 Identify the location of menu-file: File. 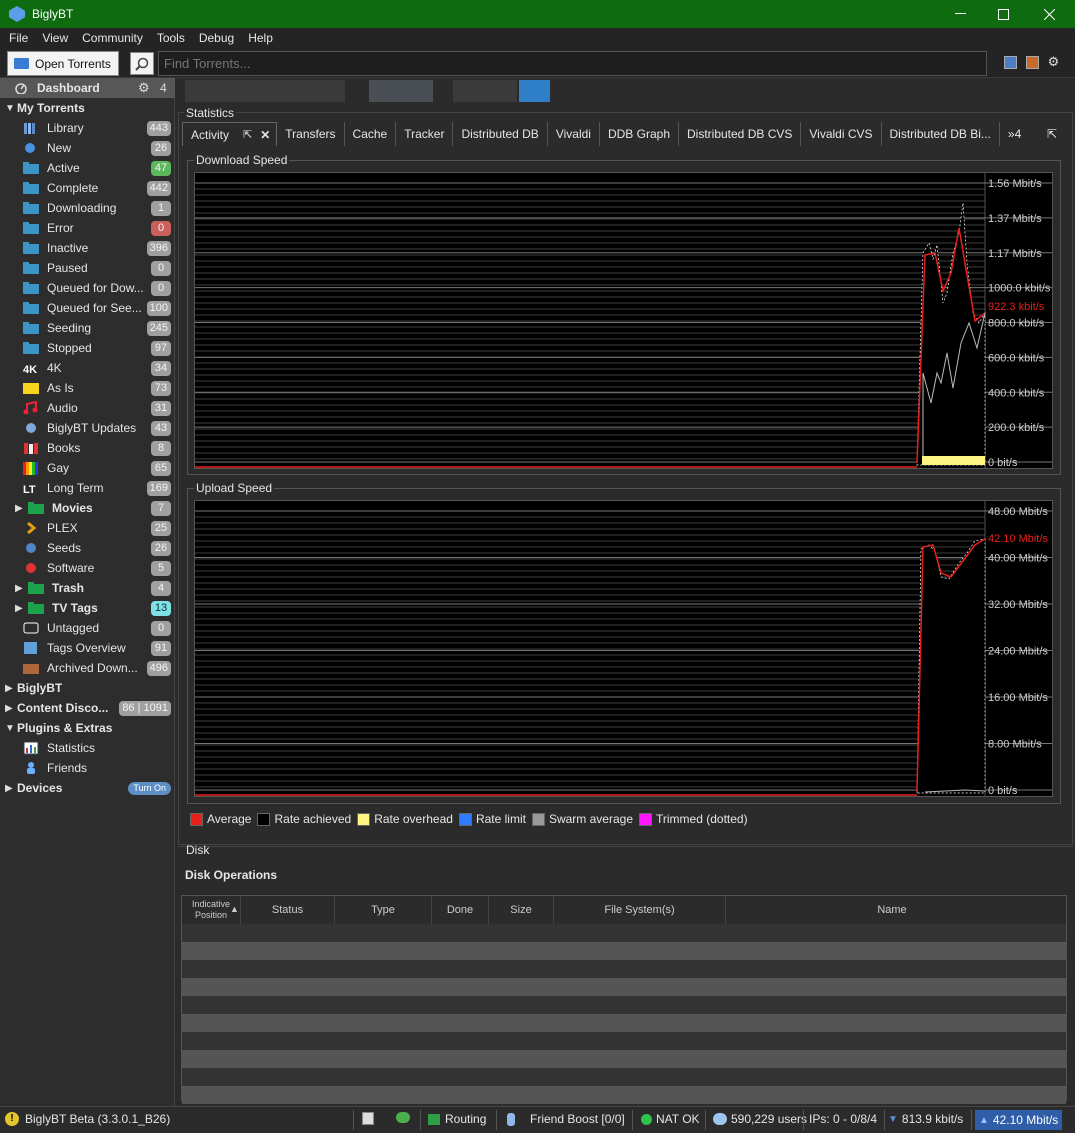
(18, 38).